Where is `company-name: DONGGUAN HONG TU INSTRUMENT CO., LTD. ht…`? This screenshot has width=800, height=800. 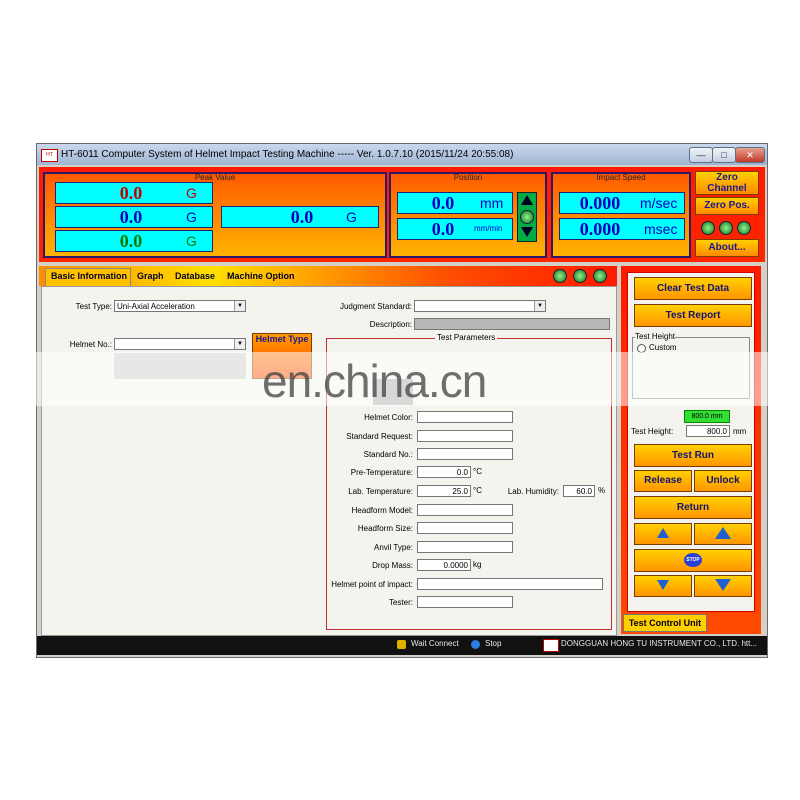 company-name: DONGGUAN HONG TU INSTRUMENT CO., LTD. ht… is located at coordinates (659, 643).